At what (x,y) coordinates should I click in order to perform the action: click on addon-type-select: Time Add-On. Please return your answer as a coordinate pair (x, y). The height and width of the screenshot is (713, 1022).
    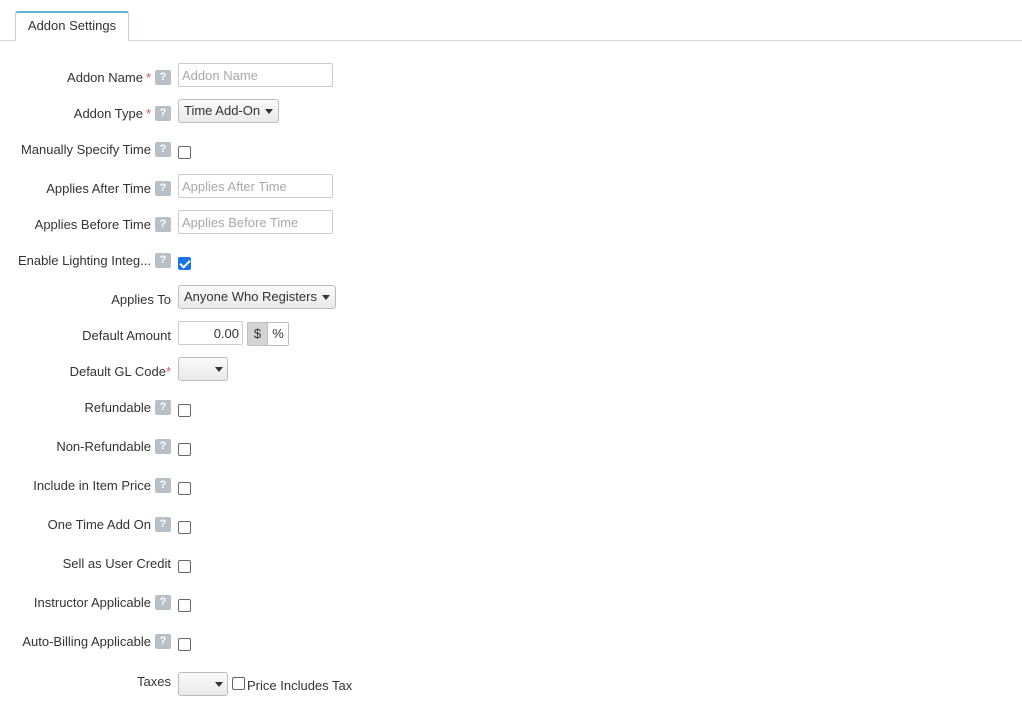
    Looking at the image, I should click on (229, 111).